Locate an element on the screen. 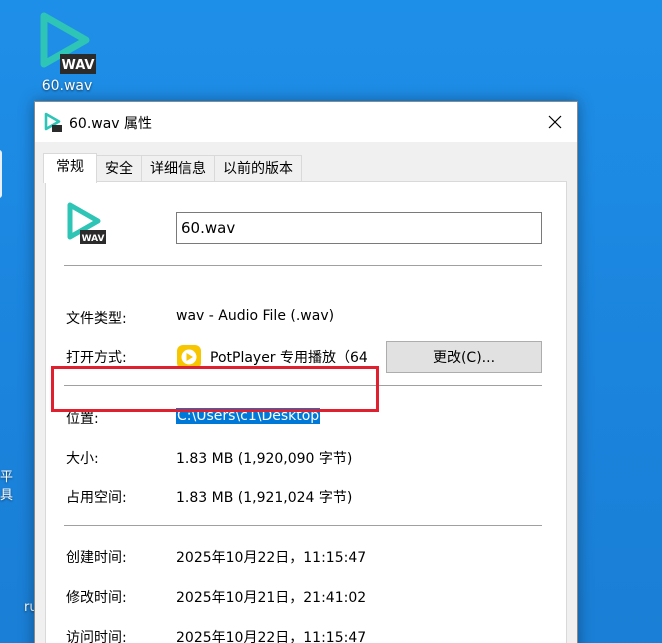 The image size is (662, 643). file-name-input: 60.wav is located at coordinates (359, 228).